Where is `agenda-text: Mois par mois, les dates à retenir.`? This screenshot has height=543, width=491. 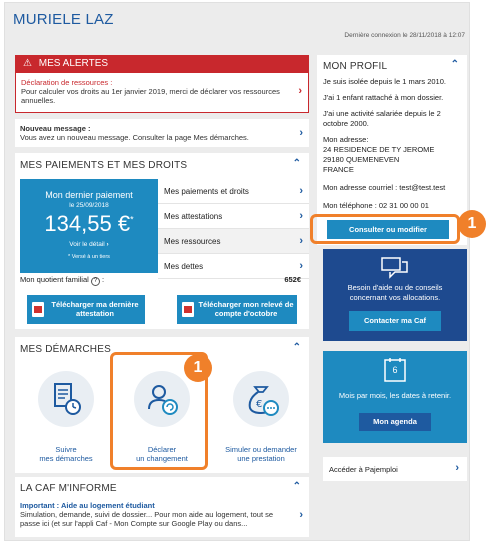
agenda-text: Mois par mois, les dates à retenir. is located at coordinates (395, 395).